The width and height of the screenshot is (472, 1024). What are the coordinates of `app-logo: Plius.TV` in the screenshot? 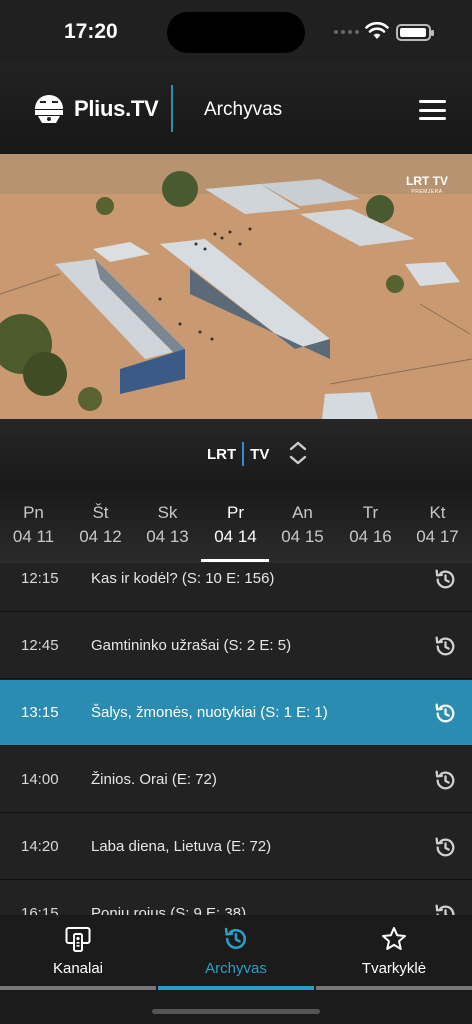 It's located at (95, 109).